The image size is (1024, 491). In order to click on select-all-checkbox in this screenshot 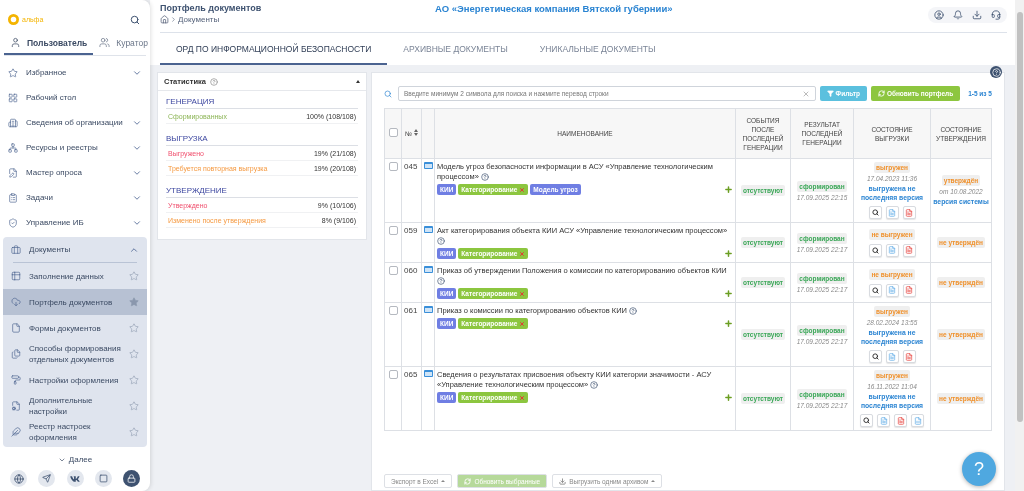, I will do `click(393, 132)`.